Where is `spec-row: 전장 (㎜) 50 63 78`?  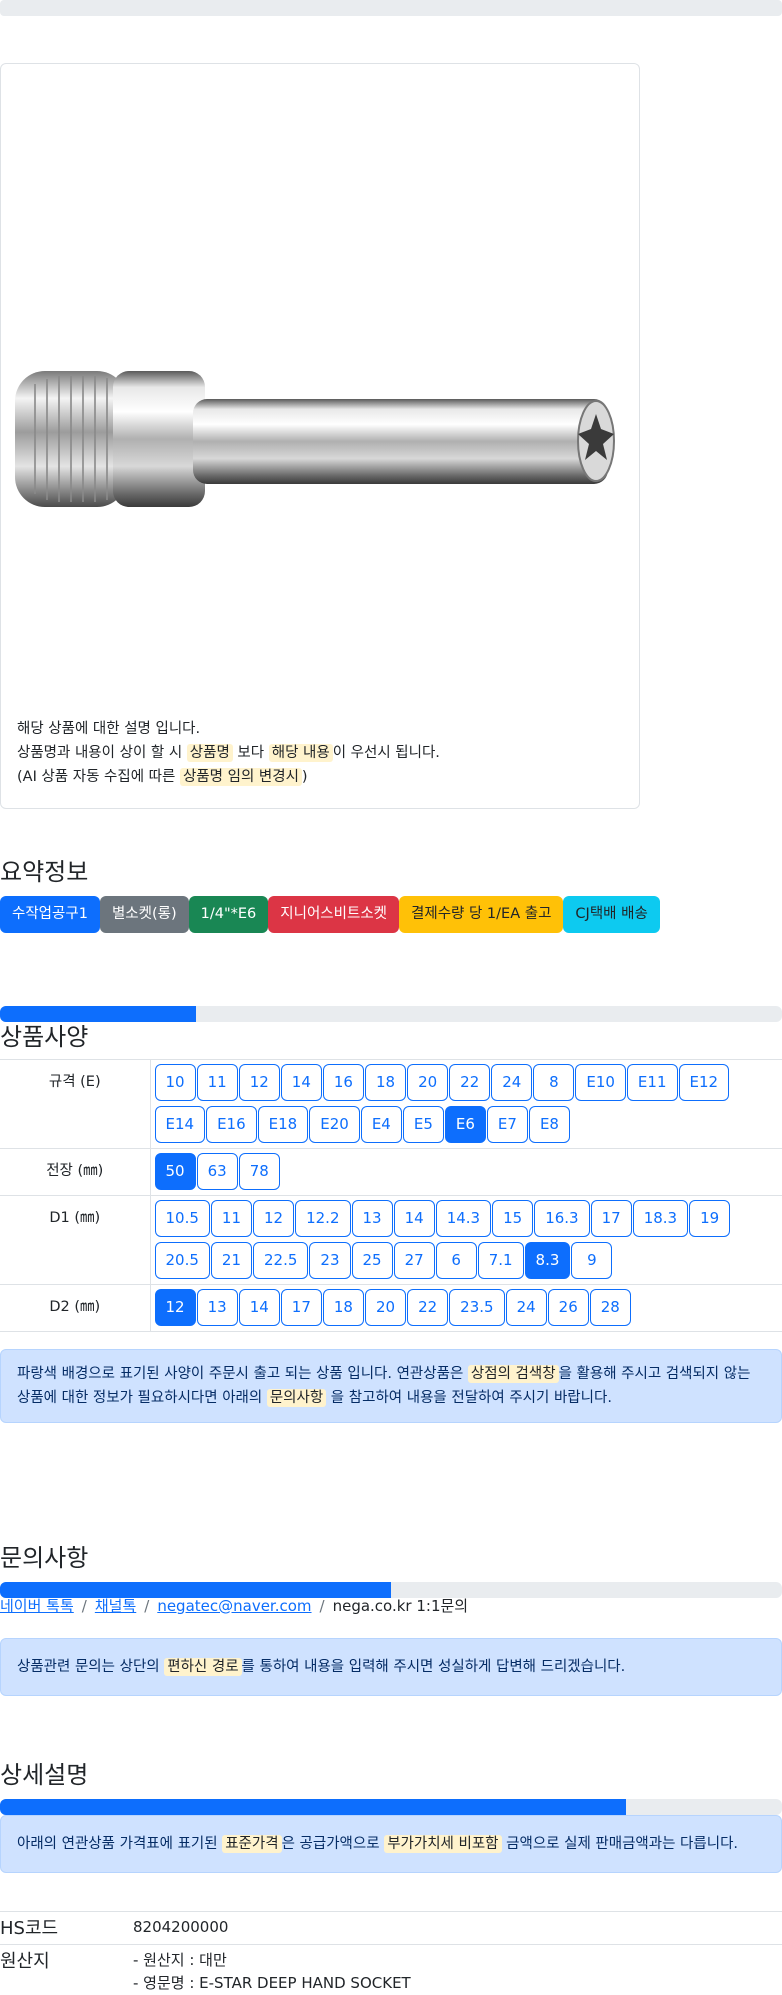
spec-row: 전장 (㎜) 50 63 78 is located at coordinates (391, 1172).